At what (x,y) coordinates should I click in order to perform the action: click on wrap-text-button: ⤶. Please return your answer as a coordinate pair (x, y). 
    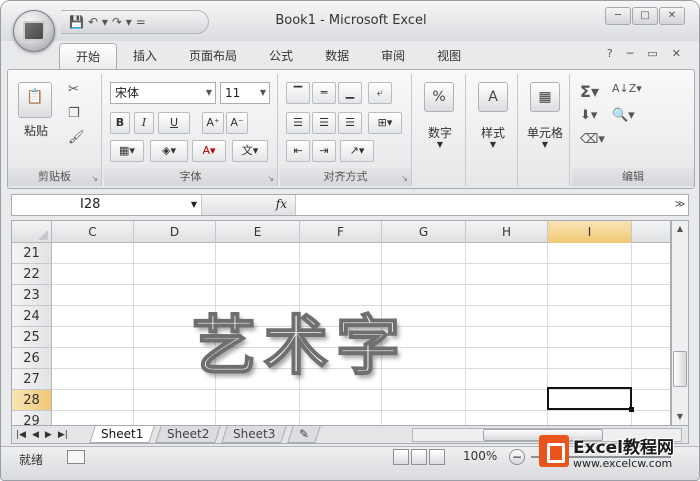
    Looking at the image, I should click on (380, 93).